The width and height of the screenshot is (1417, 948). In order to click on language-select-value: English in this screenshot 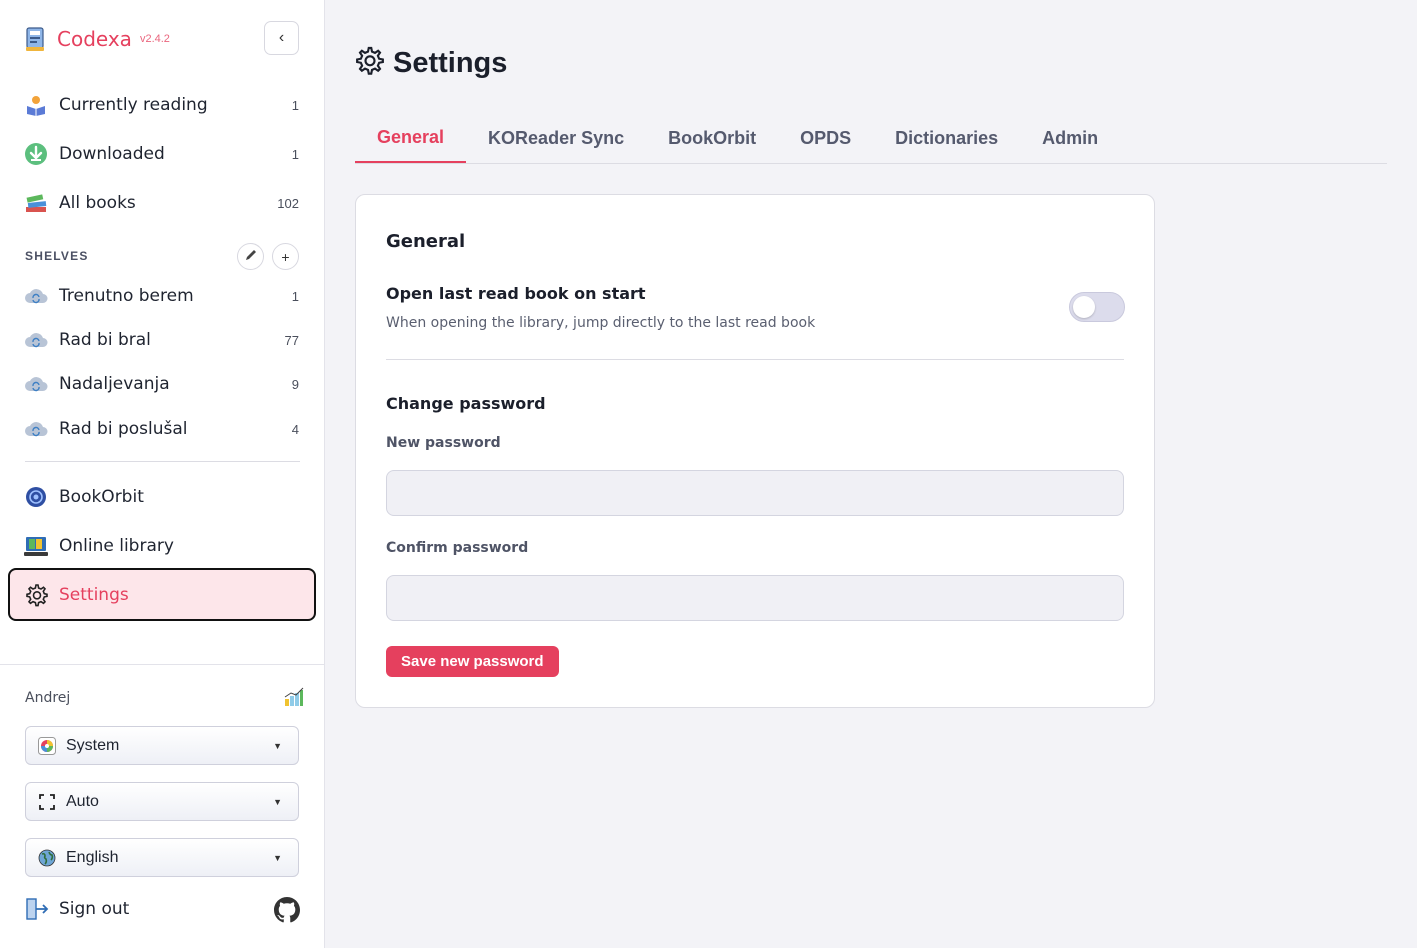, I will do `click(92, 857)`.